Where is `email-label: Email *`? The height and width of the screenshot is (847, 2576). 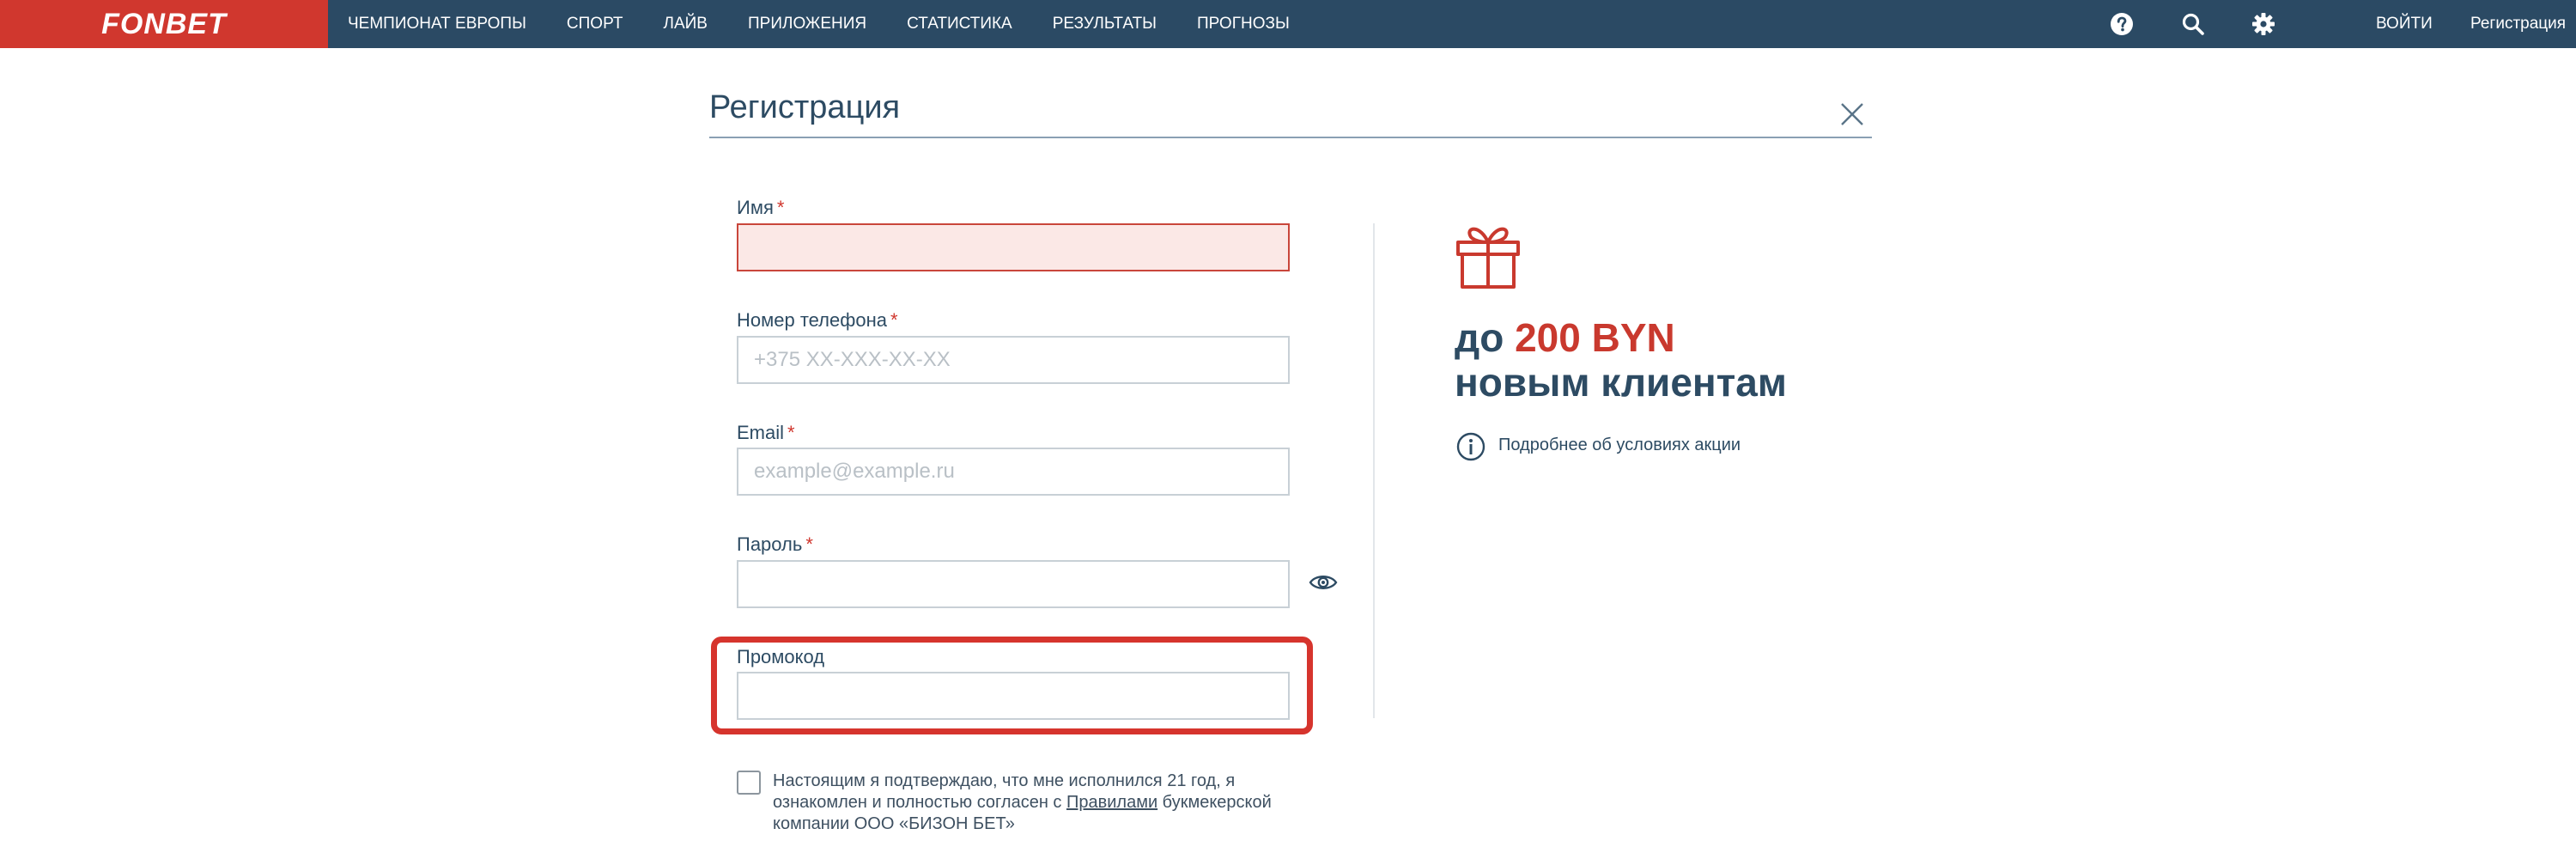
email-label: Email * is located at coordinates (766, 433).